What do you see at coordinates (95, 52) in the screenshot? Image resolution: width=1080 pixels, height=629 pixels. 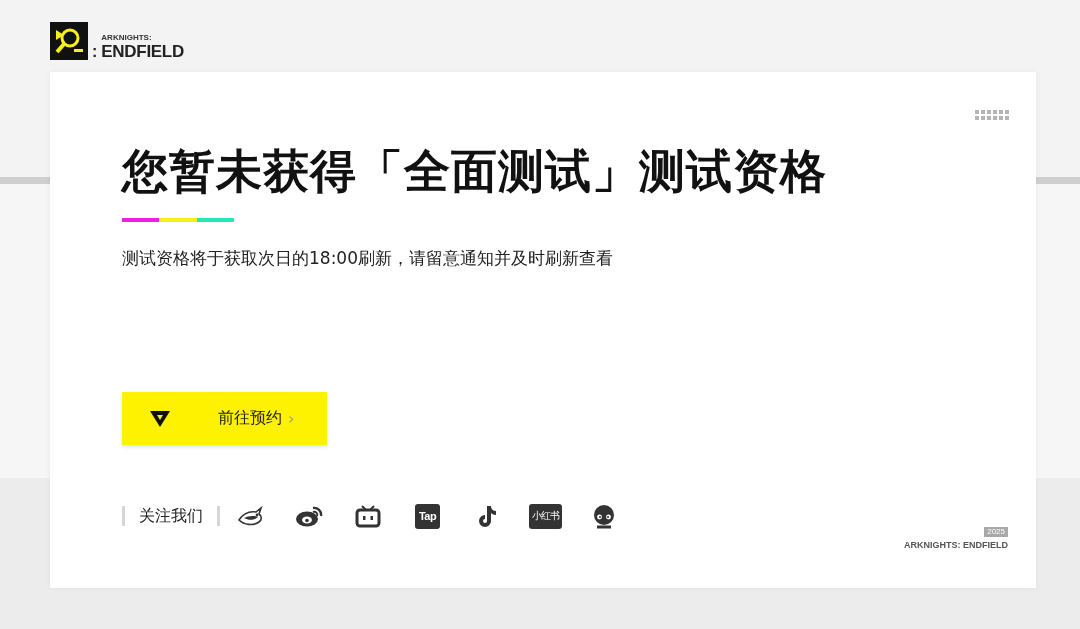 I see `logo-colon: :` at bounding box center [95, 52].